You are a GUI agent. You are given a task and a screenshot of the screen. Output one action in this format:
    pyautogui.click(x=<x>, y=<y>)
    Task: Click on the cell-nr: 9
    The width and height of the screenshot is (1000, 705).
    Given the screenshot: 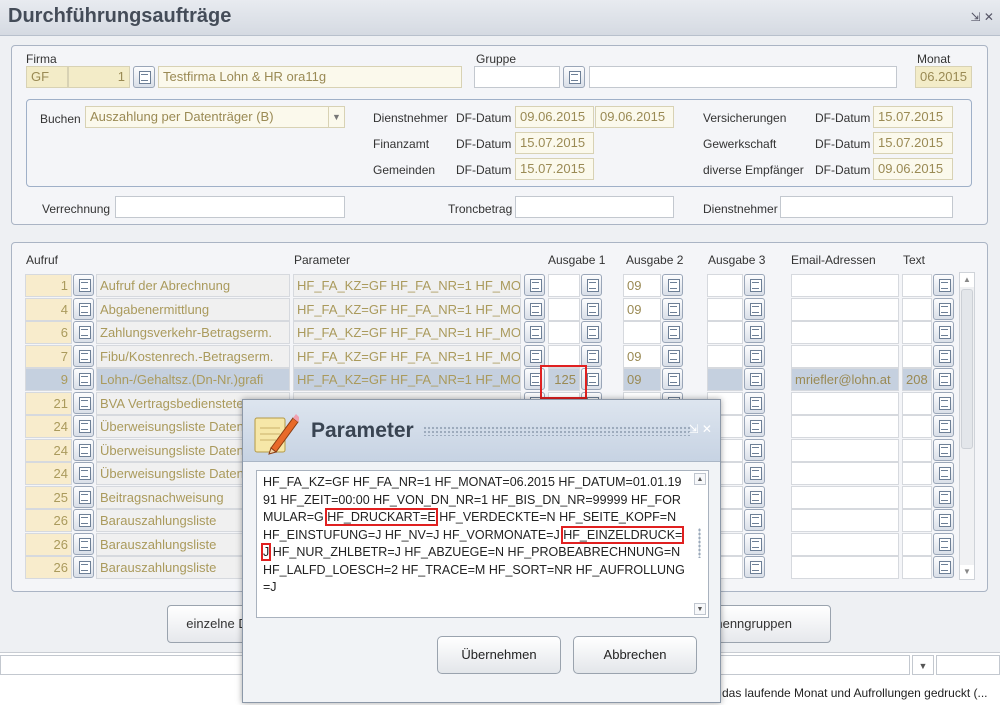 What is the action you would take?
    pyautogui.click(x=48, y=379)
    